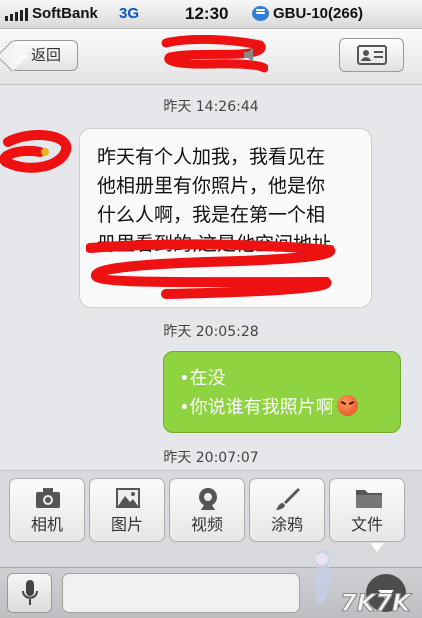  I want to click on webcam-icon, so click(208, 499).